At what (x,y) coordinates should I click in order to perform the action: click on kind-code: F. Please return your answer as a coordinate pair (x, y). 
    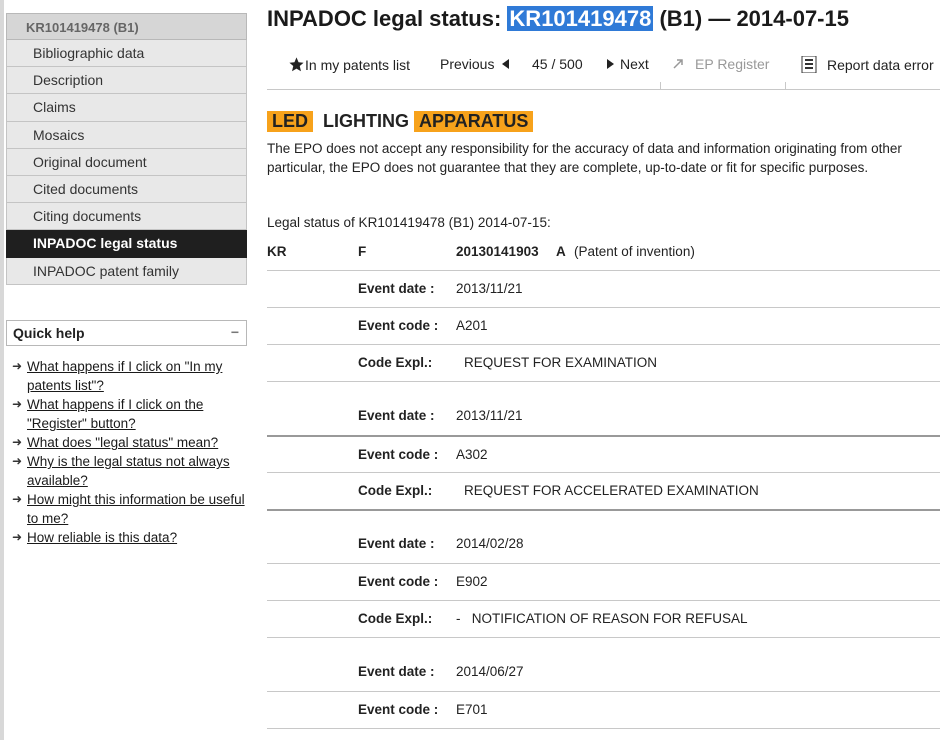
    Looking at the image, I should click on (362, 251).